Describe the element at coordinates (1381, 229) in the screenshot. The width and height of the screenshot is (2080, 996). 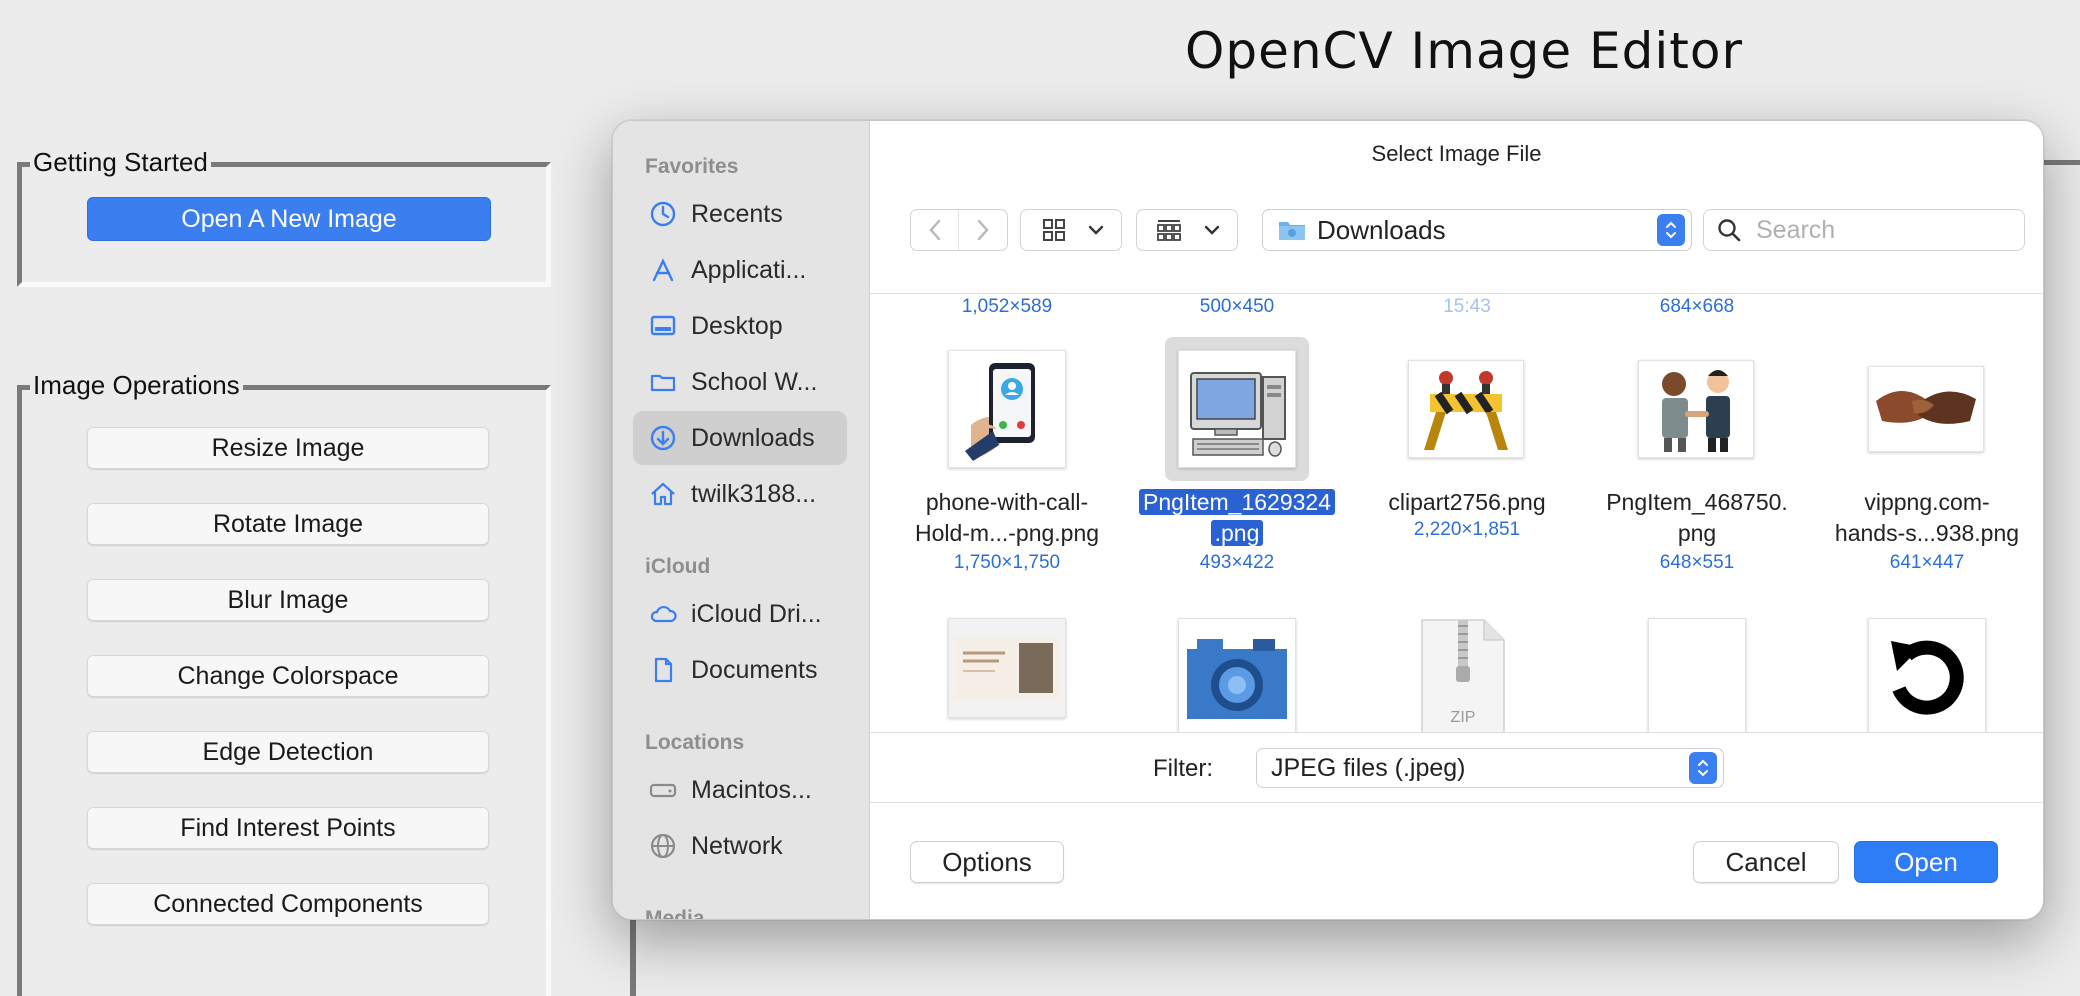
I see `location-label: Downloads` at that location.